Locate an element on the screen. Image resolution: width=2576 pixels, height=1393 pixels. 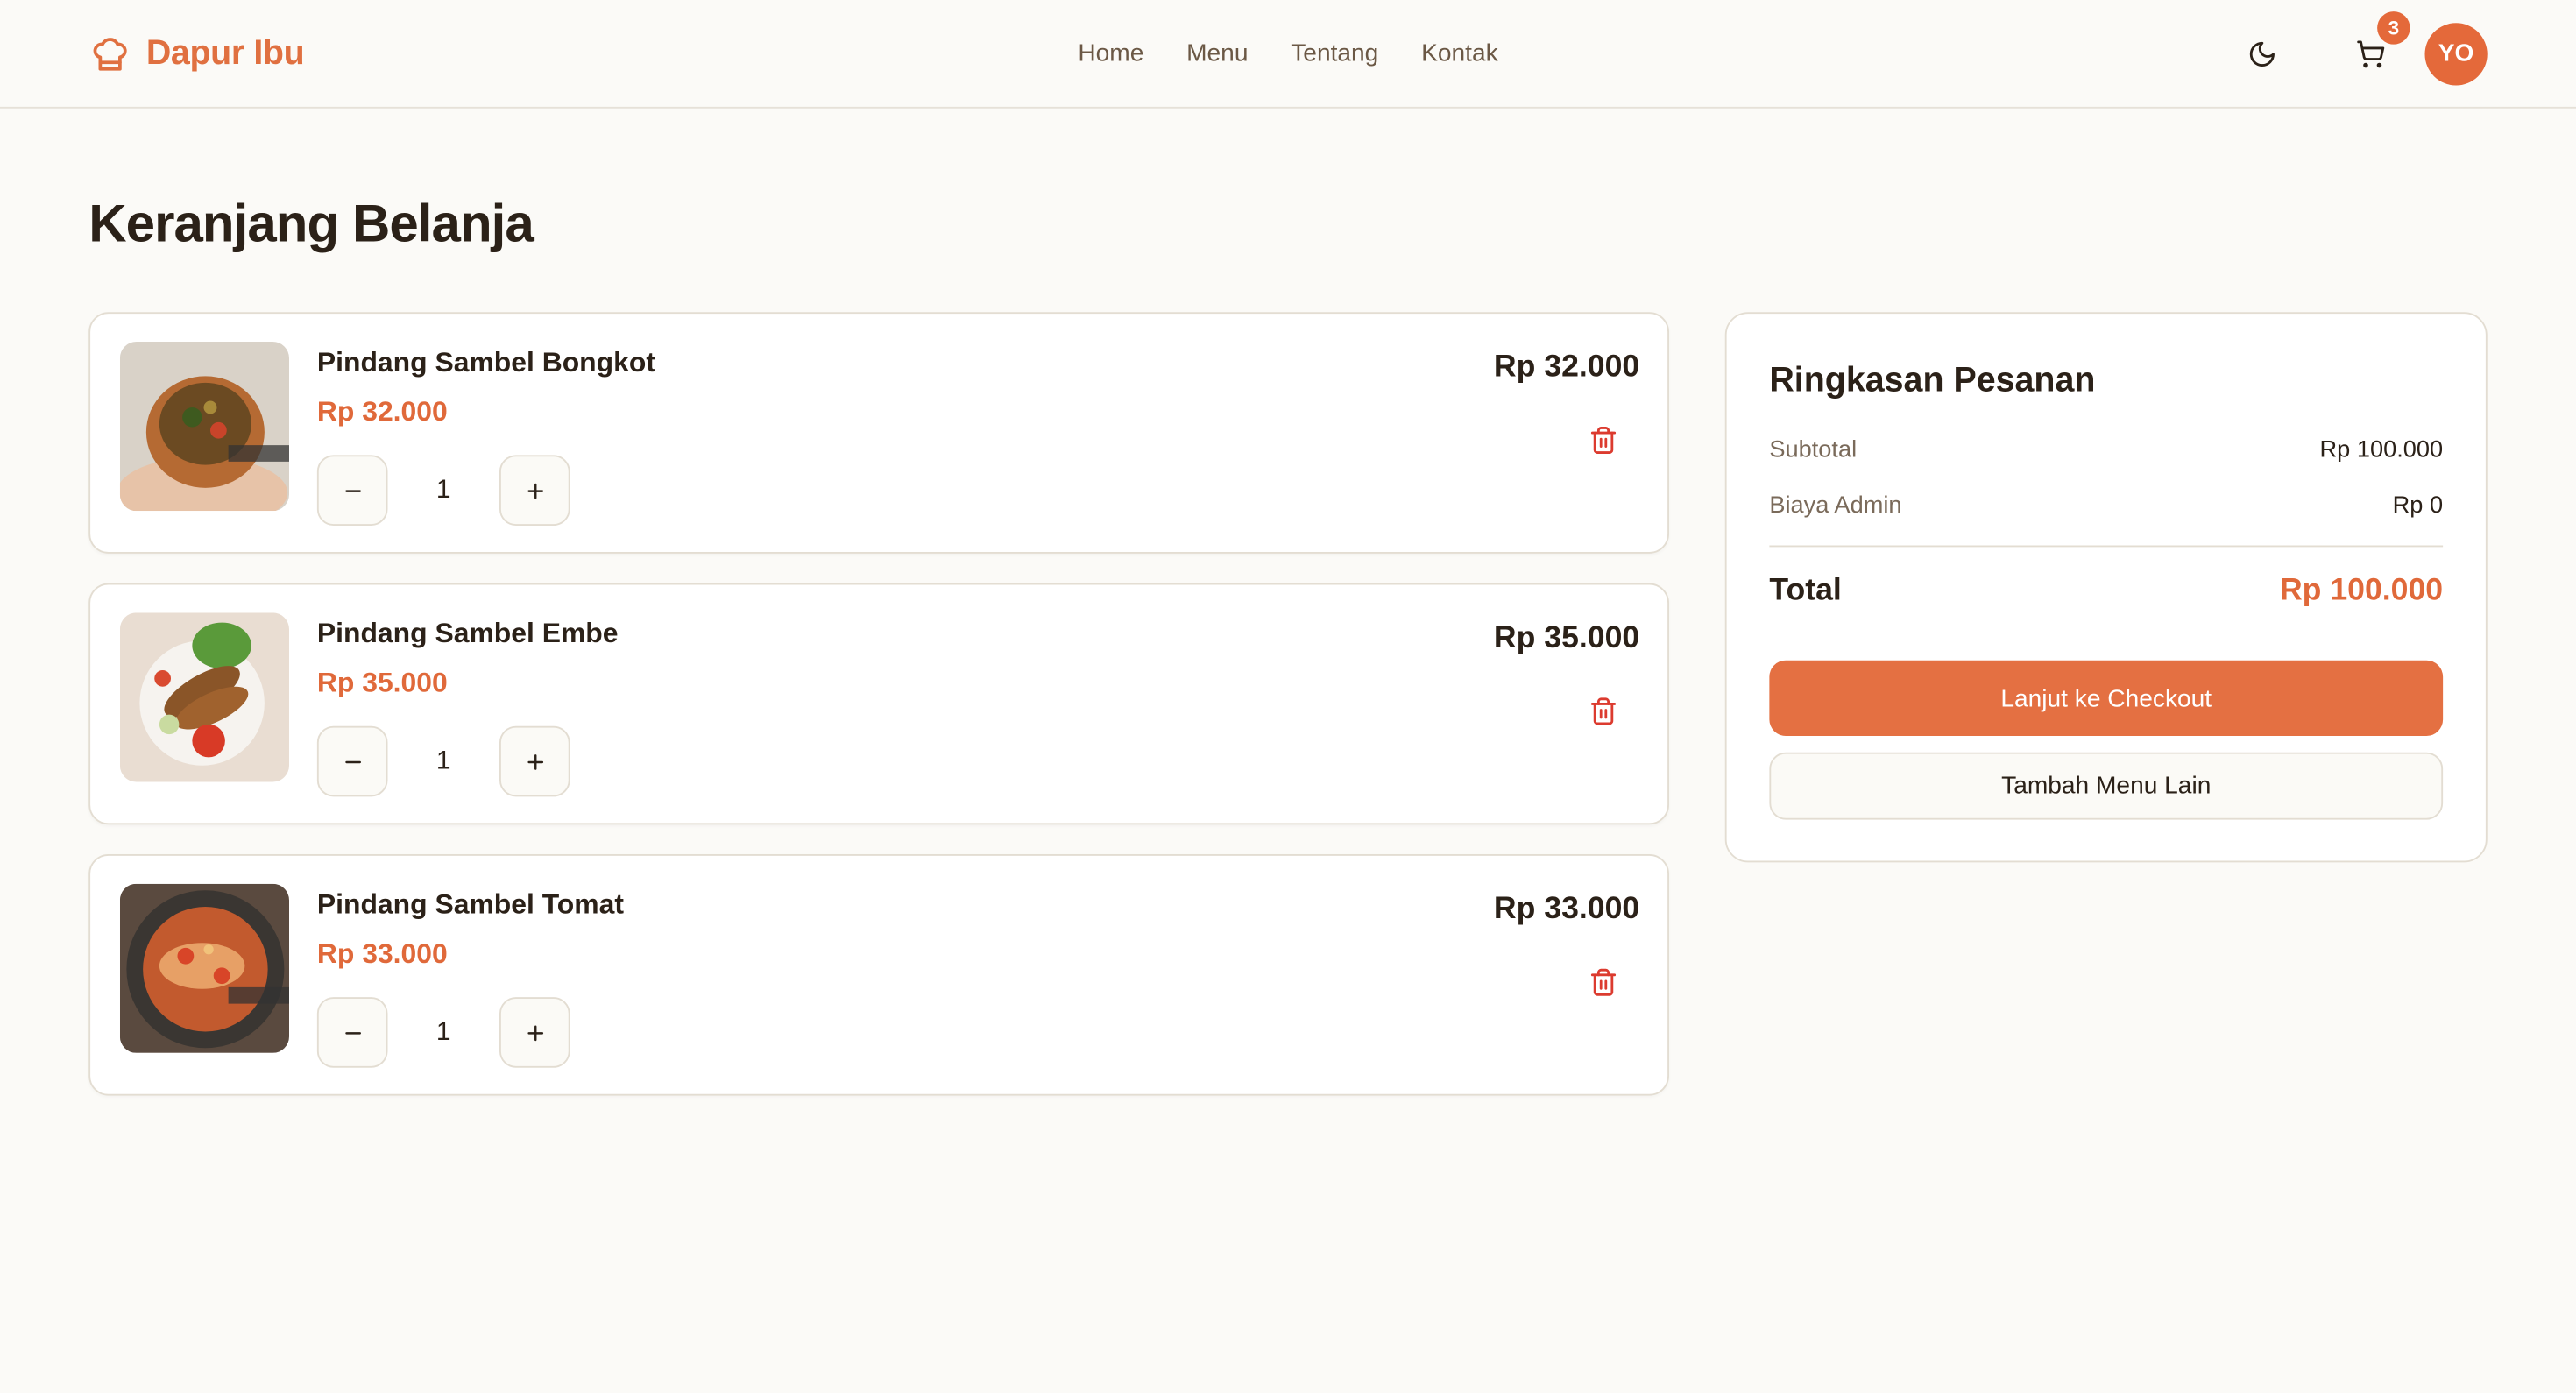
subtotal-row: Subtotal Rp 100.000 is located at coordinates (2106, 450).